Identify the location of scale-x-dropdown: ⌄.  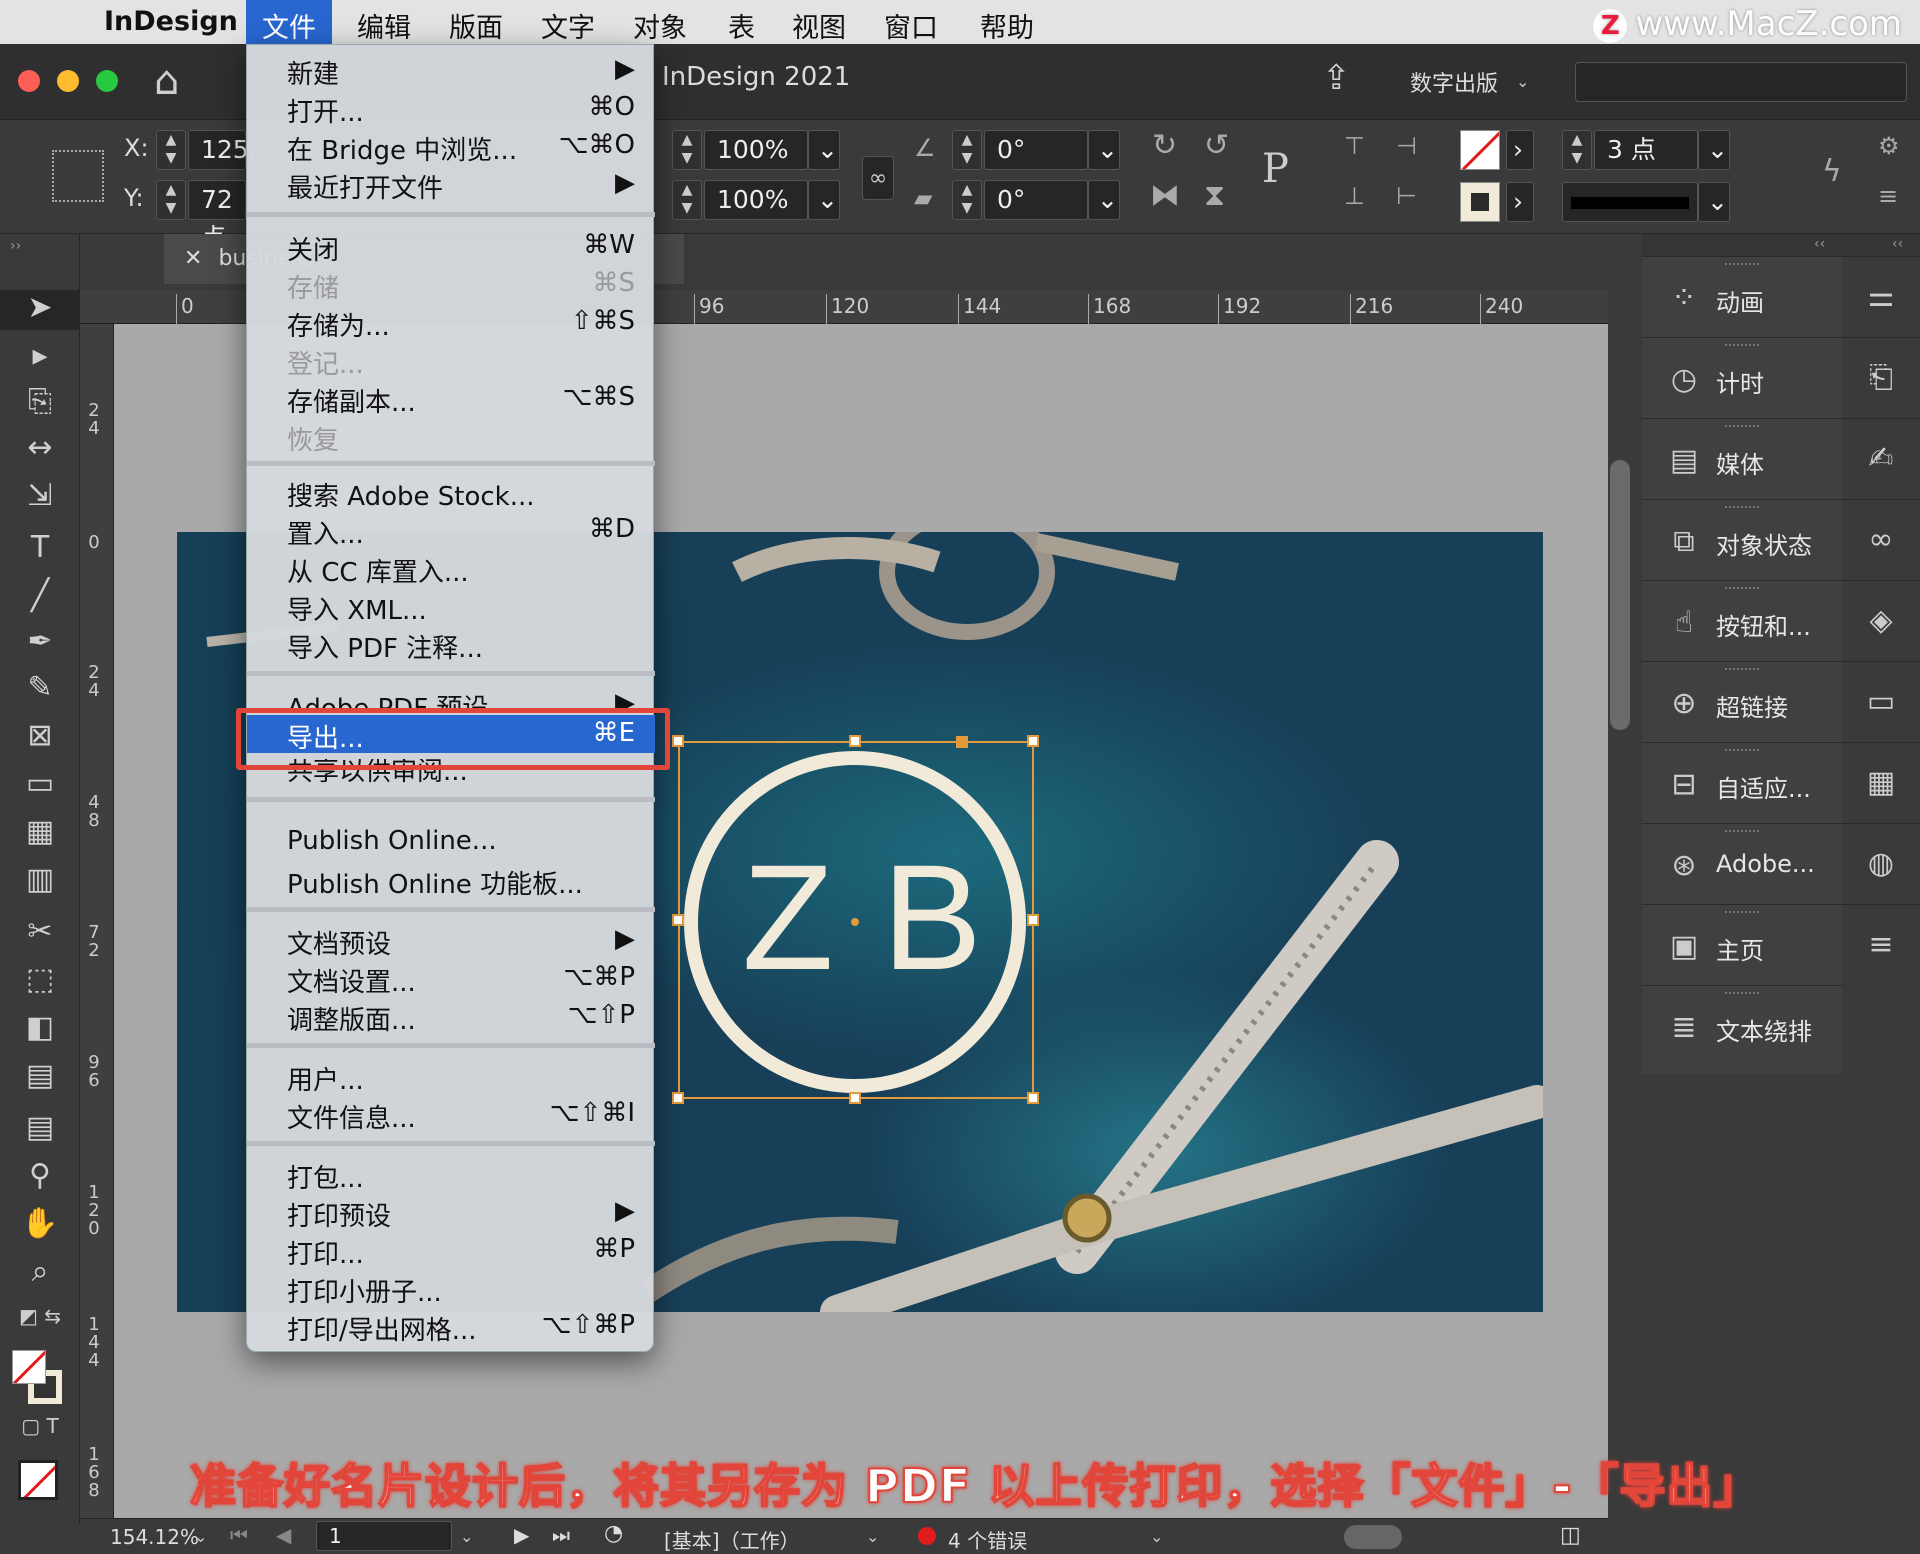
(824, 150).